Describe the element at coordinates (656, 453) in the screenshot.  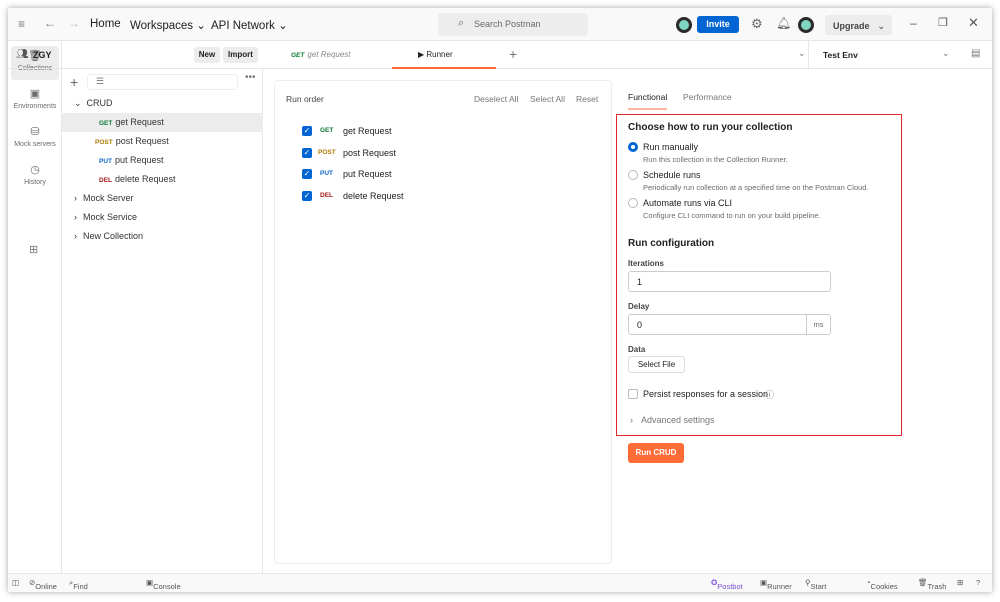
I see `run-crud-button: Run CRUD` at that location.